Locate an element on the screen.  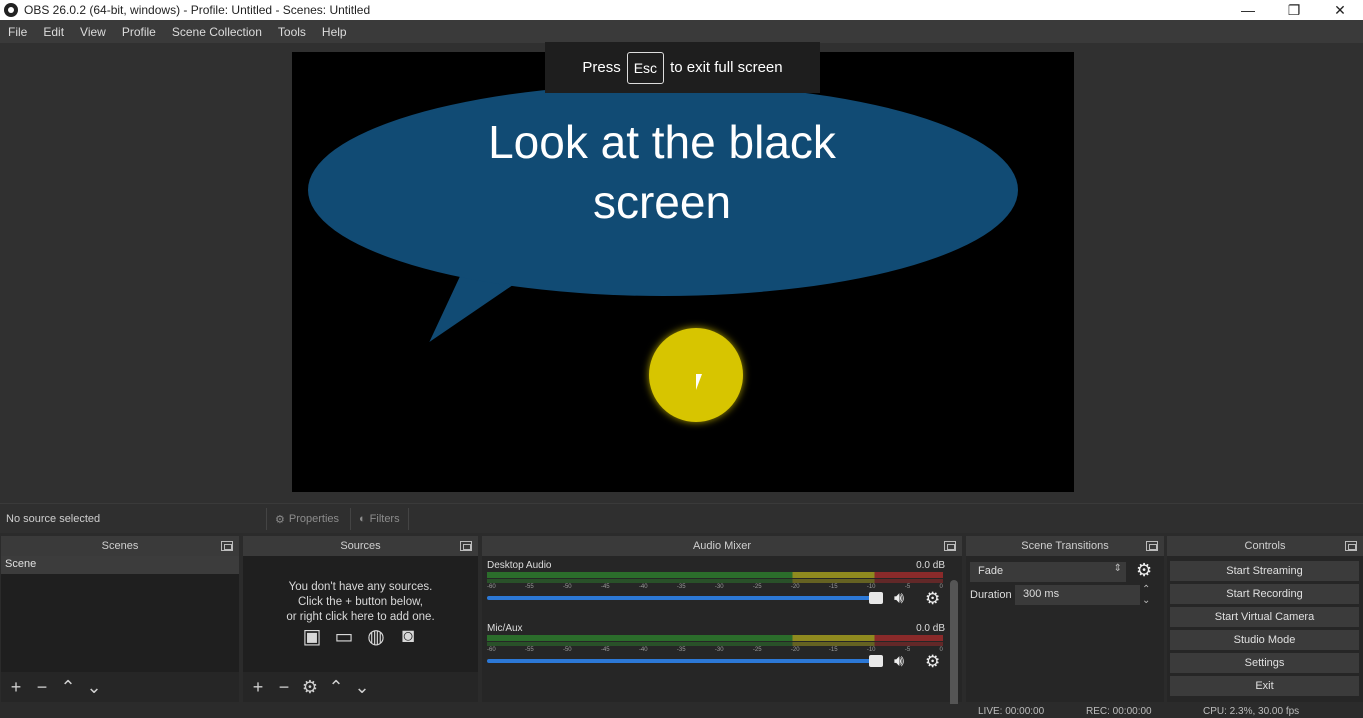
transitions-body: Fade ⇕ ⚙ Duration 300 ms ⌃ ⌄ is located at coordinates (1065, 629).